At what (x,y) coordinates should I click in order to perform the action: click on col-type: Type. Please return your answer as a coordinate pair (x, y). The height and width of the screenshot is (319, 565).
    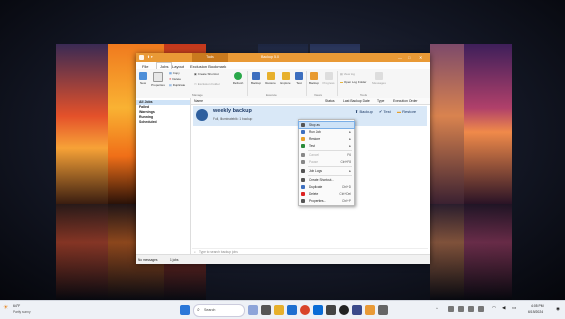
    Looking at the image, I should click on (380, 101).